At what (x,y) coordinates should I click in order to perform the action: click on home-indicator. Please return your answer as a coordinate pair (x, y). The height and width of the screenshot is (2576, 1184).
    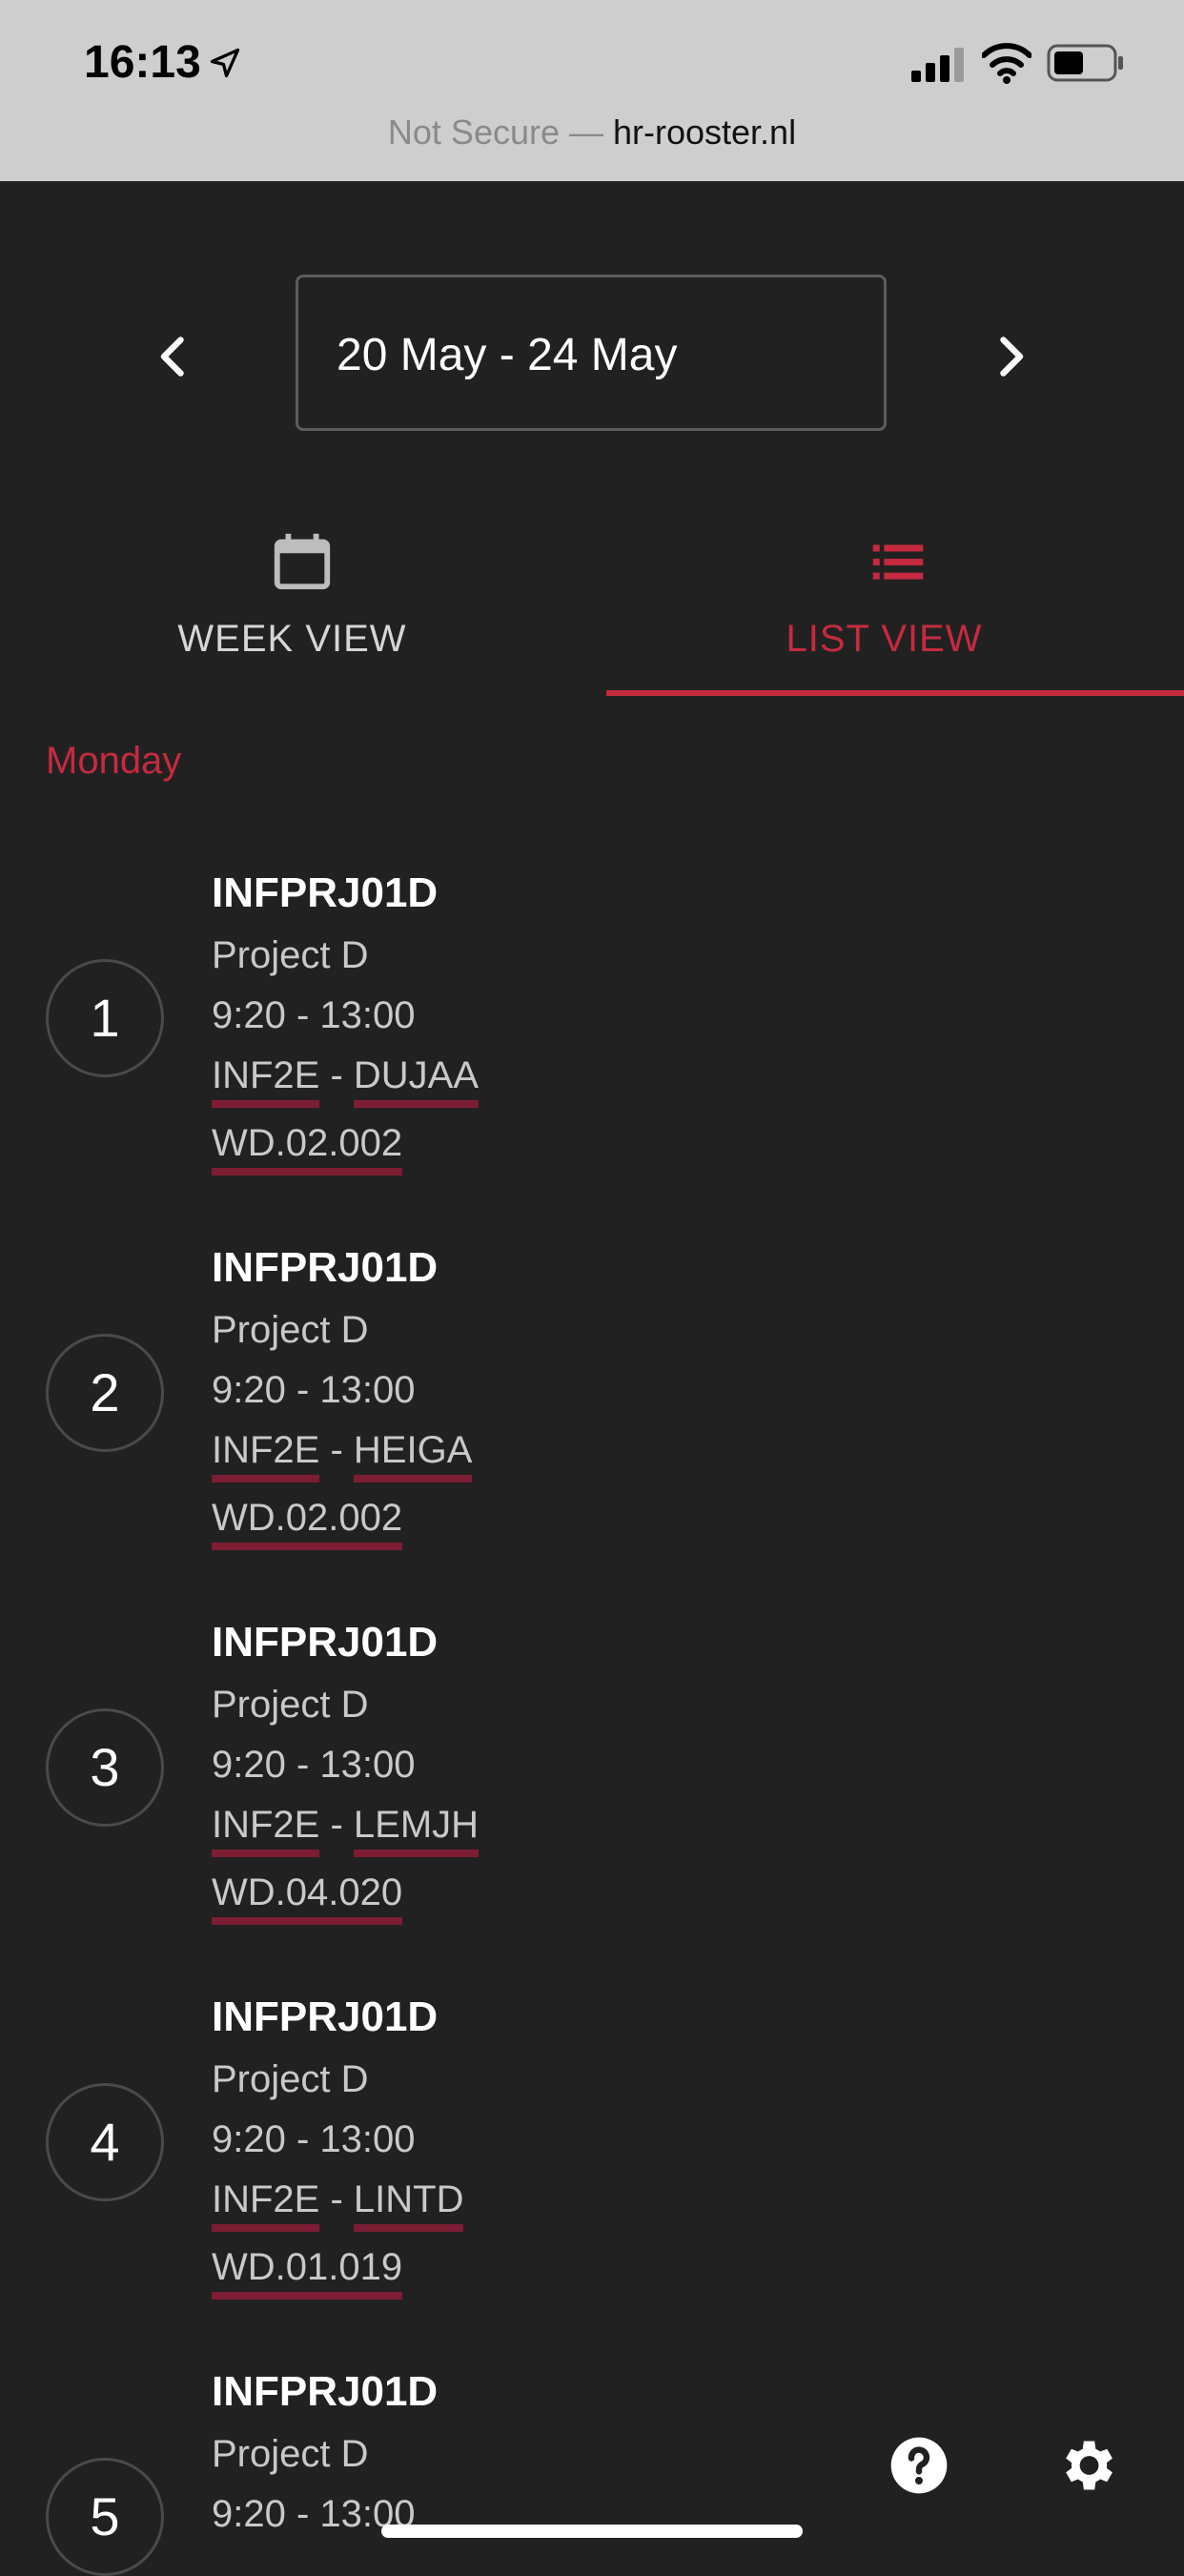
    Looking at the image, I should click on (592, 2531).